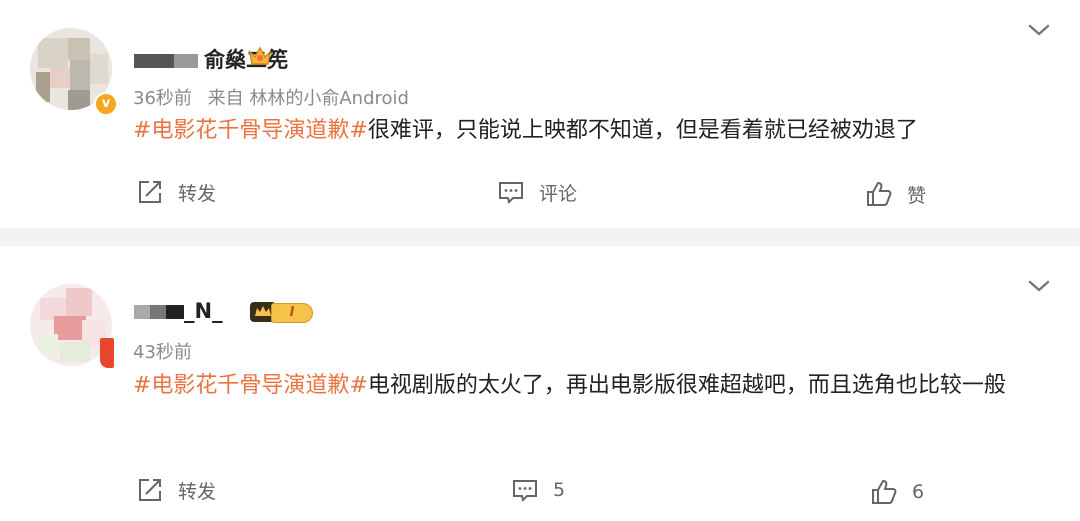  What do you see at coordinates (107, 353) in the screenshot?
I see `avatar-badge` at bounding box center [107, 353].